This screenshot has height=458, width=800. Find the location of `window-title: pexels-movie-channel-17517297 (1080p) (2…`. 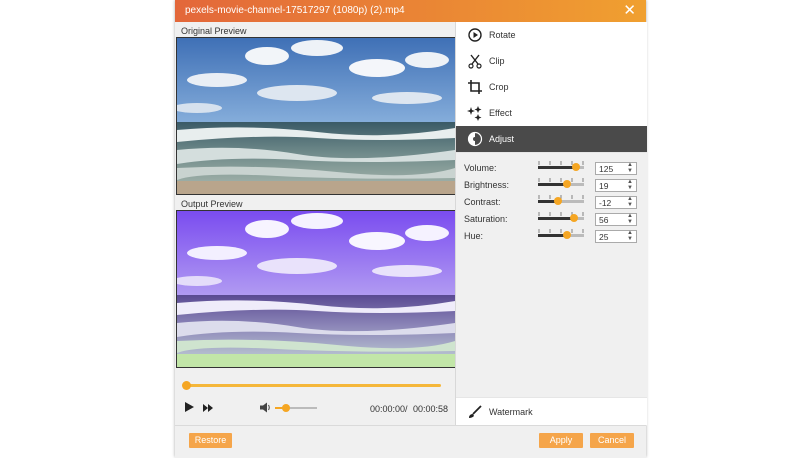

window-title: pexels-movie-channel-17517297 (1080p) (2… is located at coordinates (295, 10).